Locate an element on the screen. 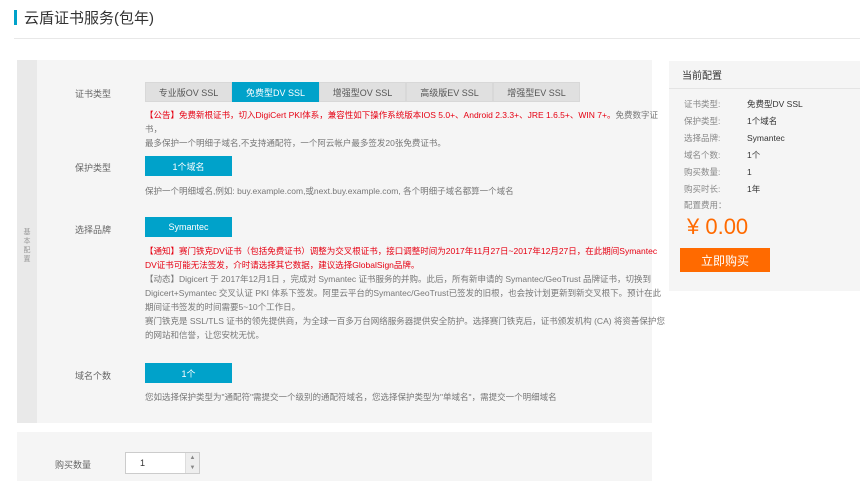 Image resolution: width=860 pixels, height=481 pixels. quantity-panel-body: 购买数量 1 ▲ ▼ is located at coordinates (334, 456).